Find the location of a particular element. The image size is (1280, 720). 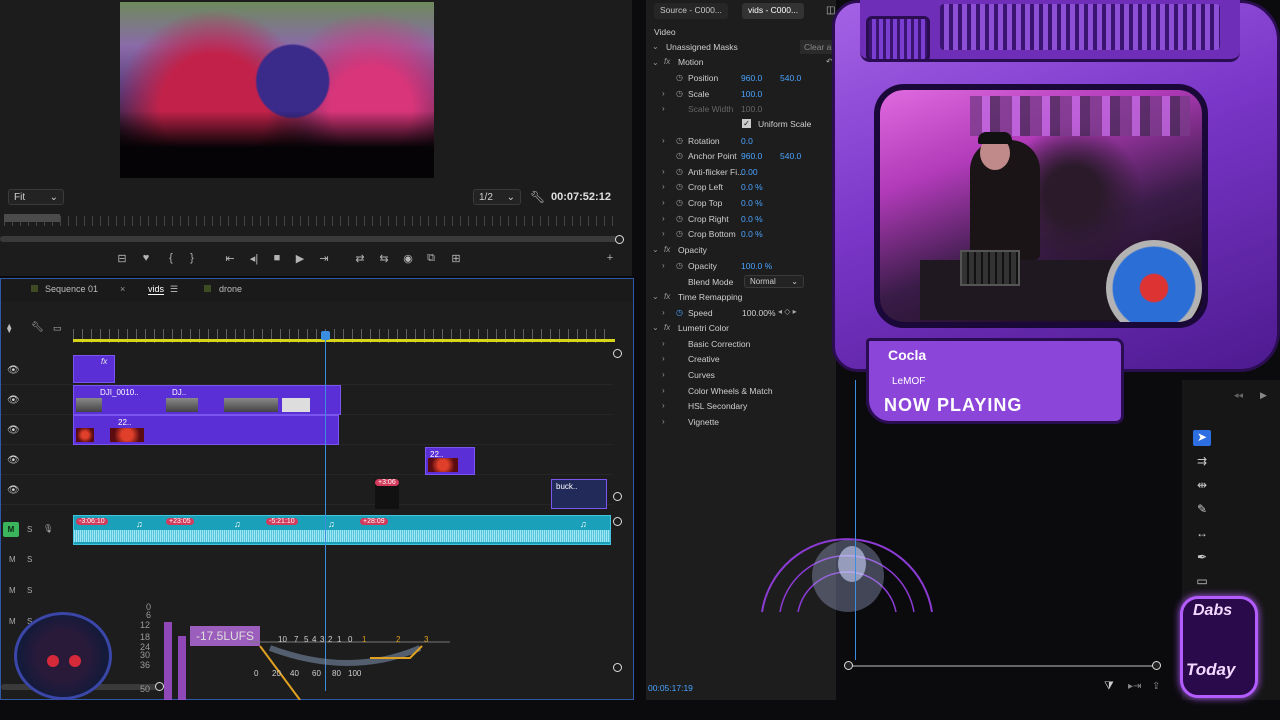

fx-scrollbar is located at coordinates (1003, 666).